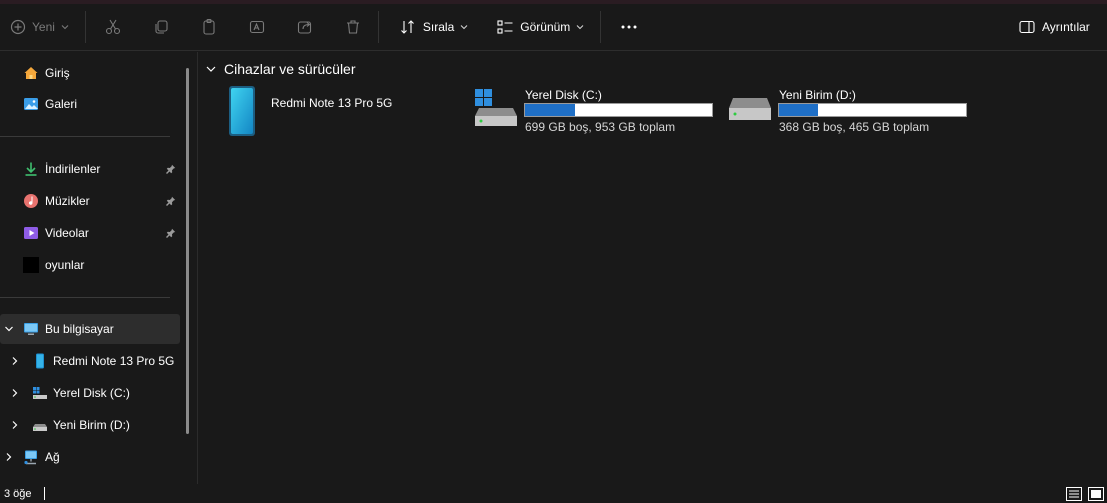 The image size is (1107, 503). What do you see at coordinates (563, 95) in the screenshot?
I see `device-name: Yerel Disk (C:)` at bounding box center [563, 95].